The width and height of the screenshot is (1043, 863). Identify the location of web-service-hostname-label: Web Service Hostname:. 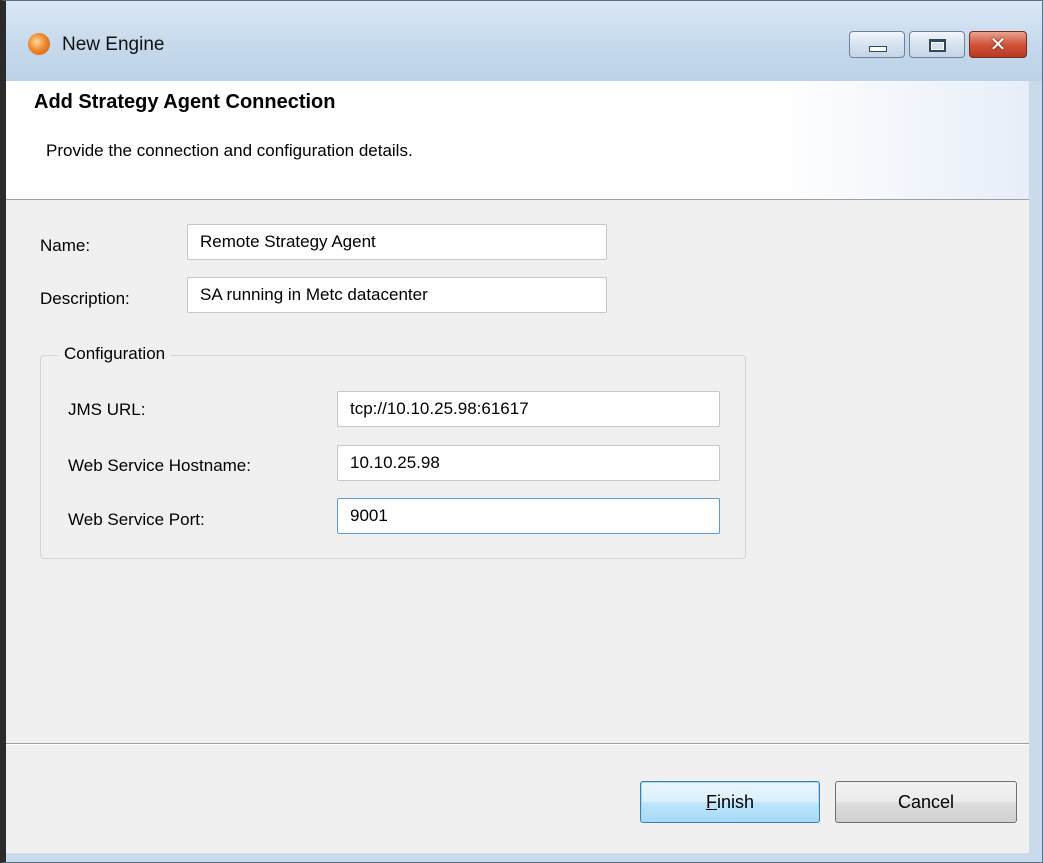
(159, 465).